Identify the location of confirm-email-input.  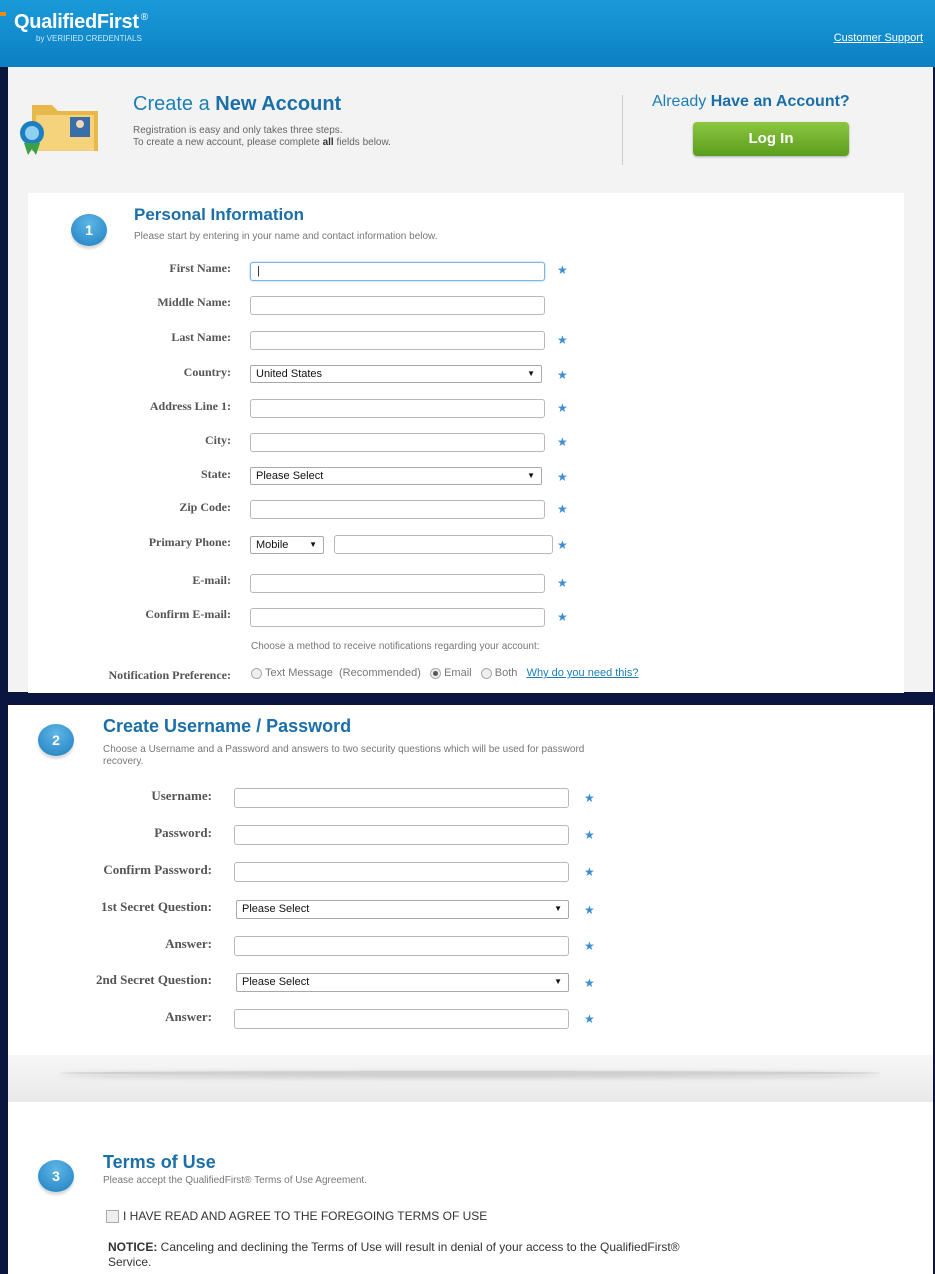
(397, 617).